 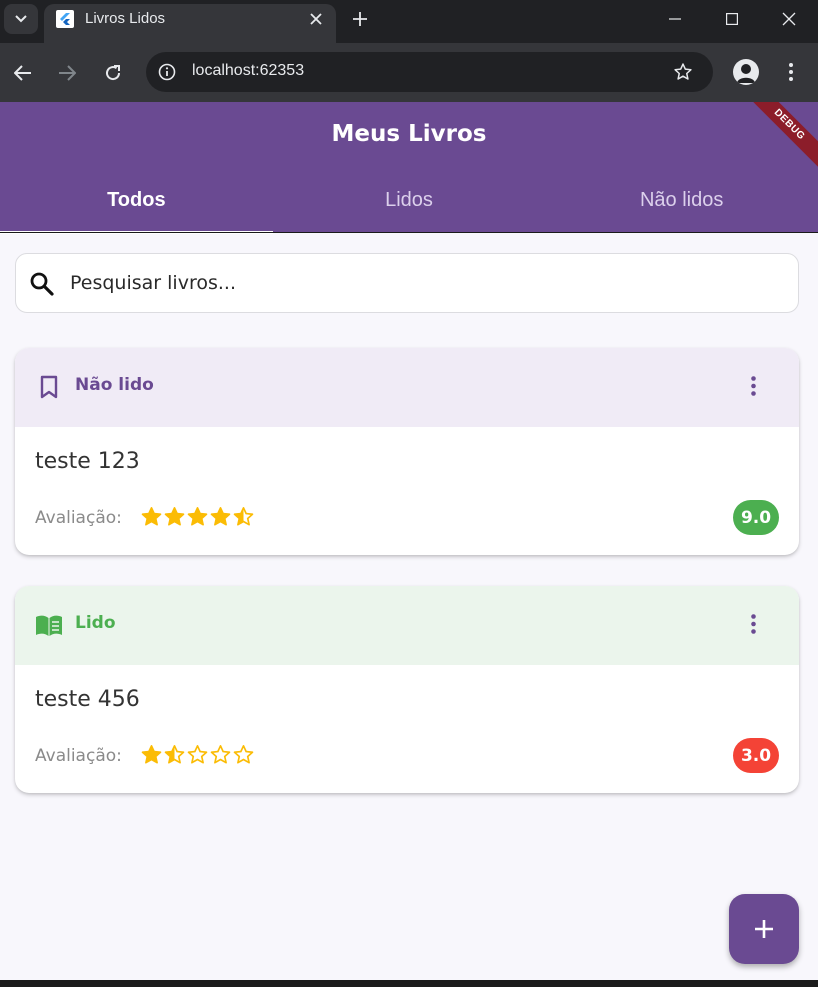 What do you see at coordinates (409, 232) in the screenshot?
I see `tab-divider` at bounding box center [409, 232].